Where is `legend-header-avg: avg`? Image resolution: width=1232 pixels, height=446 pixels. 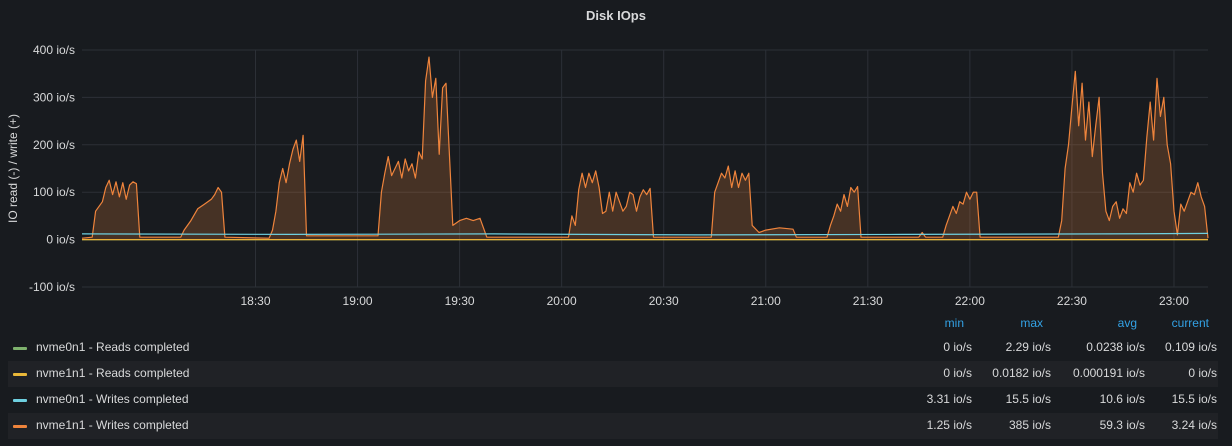
legend-header-avg: avg is located at coordinates (1098, 323).